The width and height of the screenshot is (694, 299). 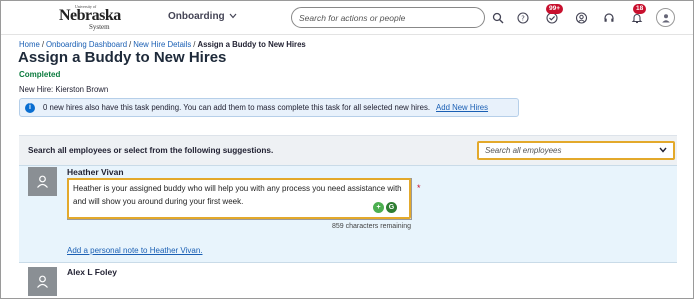 What do you see at coordinates (665, 17) in the screenshot?
I see `user-avatar` at bounding box center [665, 17].